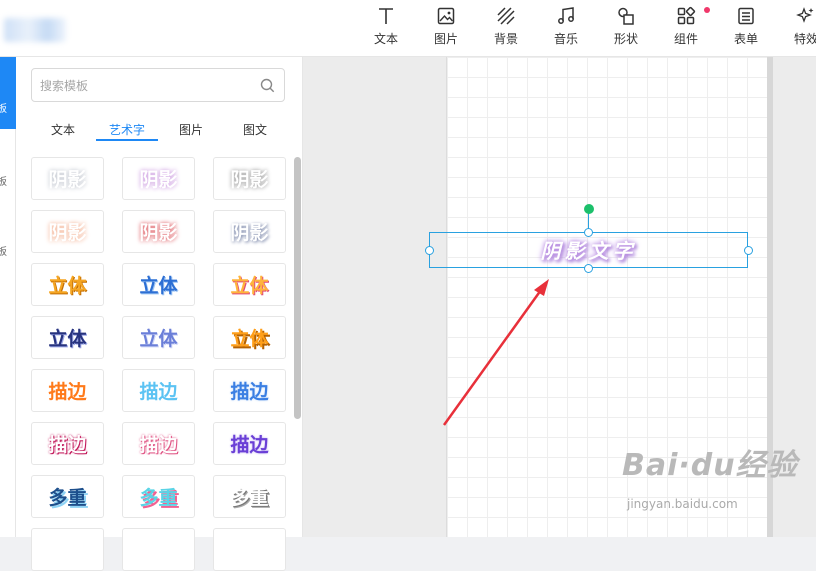  What do you see at coordinates (710, 465) in the screenshot?
I see `watermark-logo: Bai·du经验` at bounding box center [710, 465].